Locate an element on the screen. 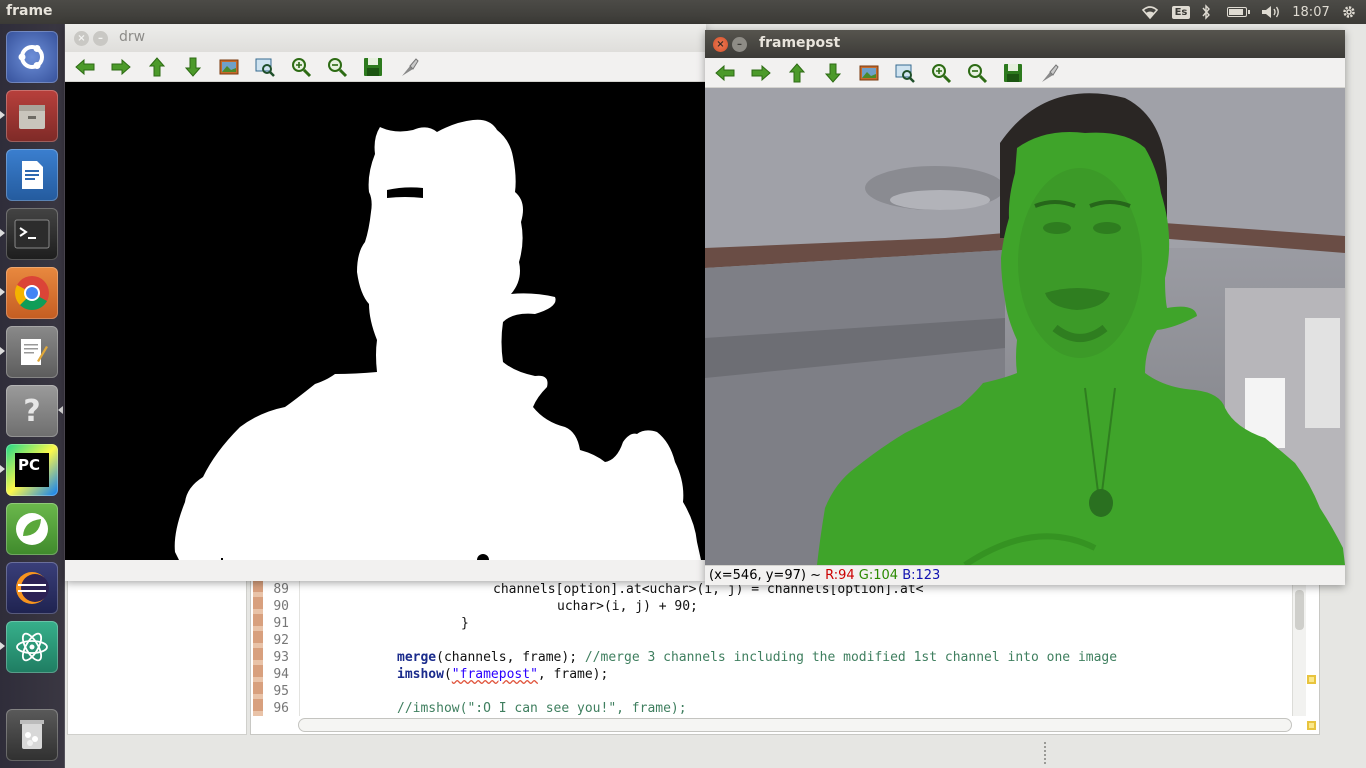  code-text: , frame); is located at coordinates (573, 674).